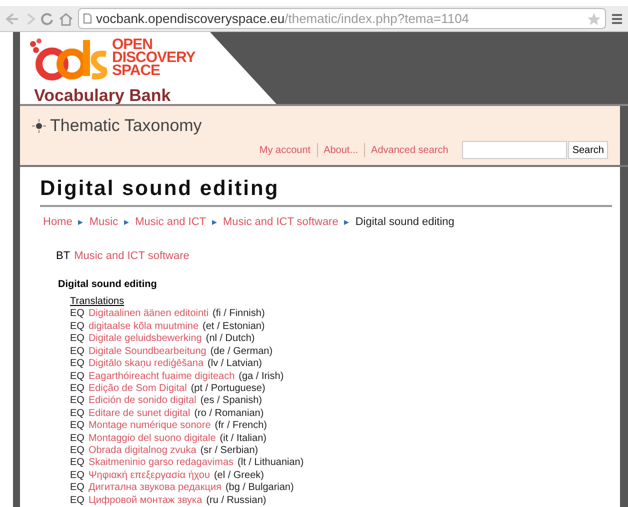  I want to click on url-text: vocbank.opendiscoveryspace.eu/thematic/index.php?tema=1104, so click(283, 19).